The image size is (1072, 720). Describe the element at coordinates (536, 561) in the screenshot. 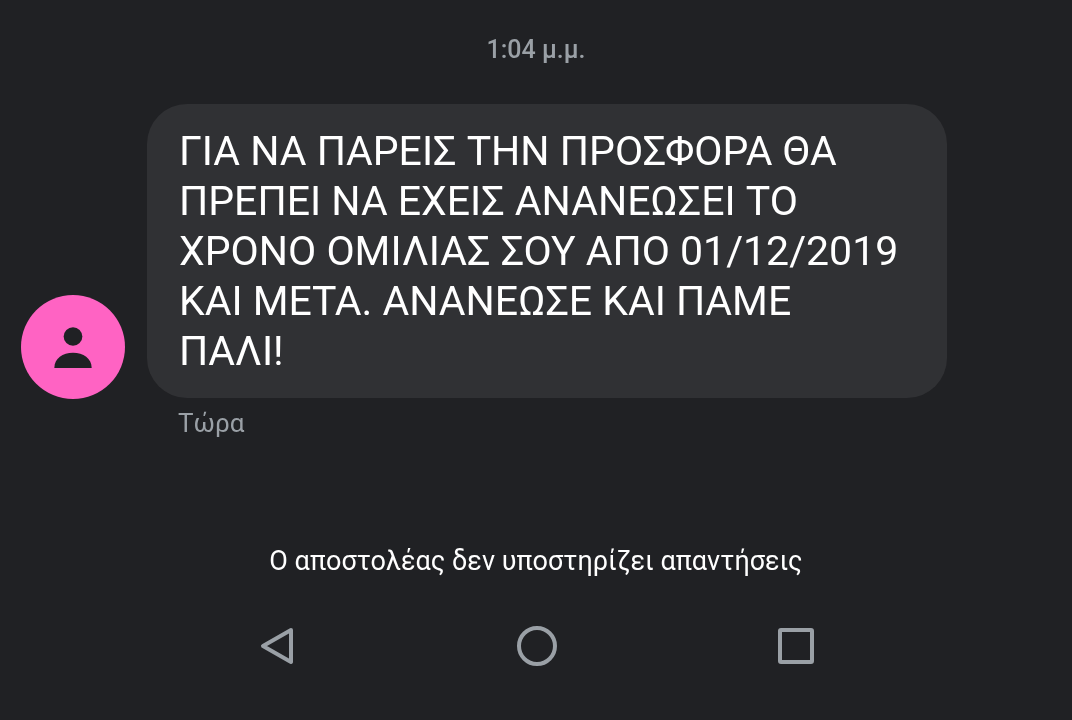

I see `reply-unsupported-notice: Ο αποστολέας δεν υποστηρίζει απαντήσεις` at that location.